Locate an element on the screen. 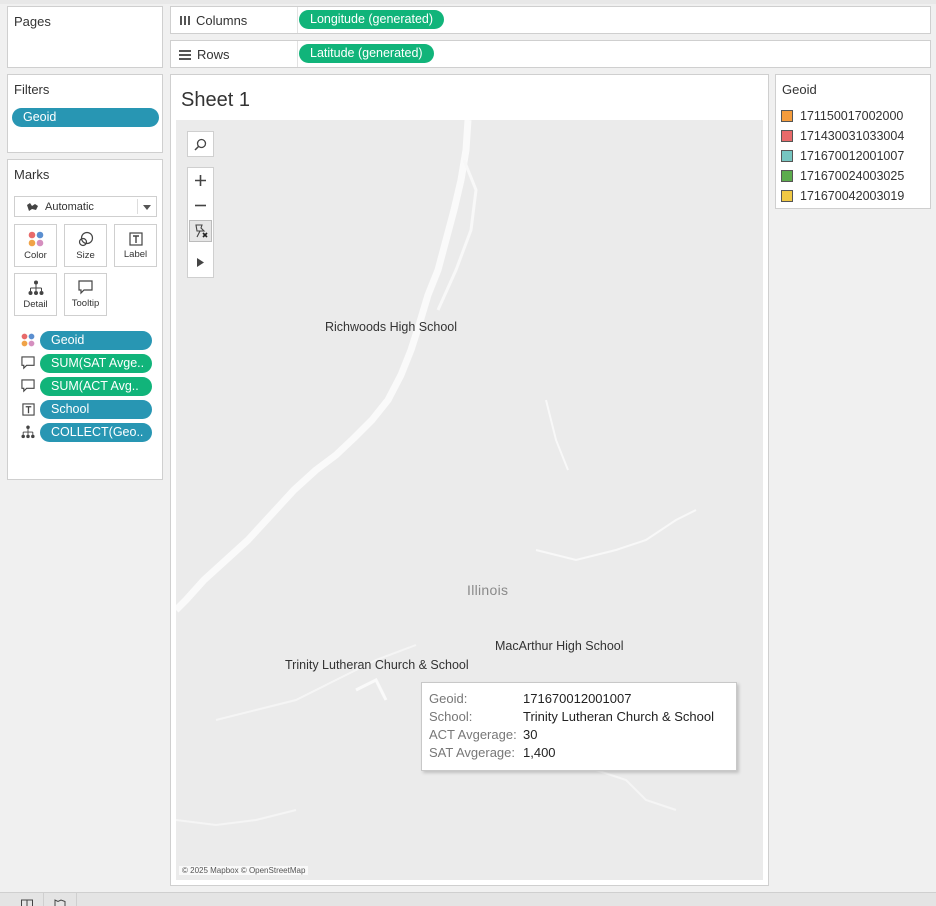 The height and width of the screenshot is (906, 936). detail-button-label: Detail is located at coordinates (35, 304).